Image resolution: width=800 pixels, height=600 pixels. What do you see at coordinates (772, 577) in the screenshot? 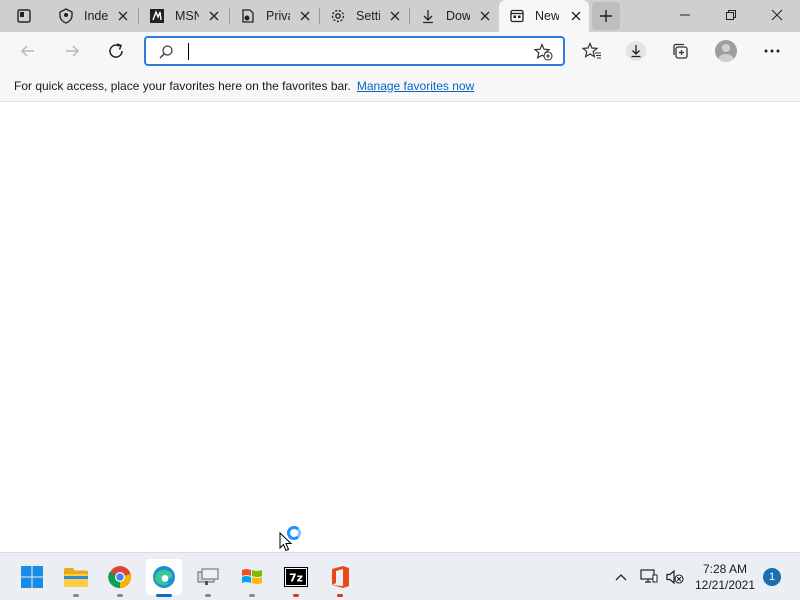
I see `notification-badge: 1` at bounding box center [772, 577].